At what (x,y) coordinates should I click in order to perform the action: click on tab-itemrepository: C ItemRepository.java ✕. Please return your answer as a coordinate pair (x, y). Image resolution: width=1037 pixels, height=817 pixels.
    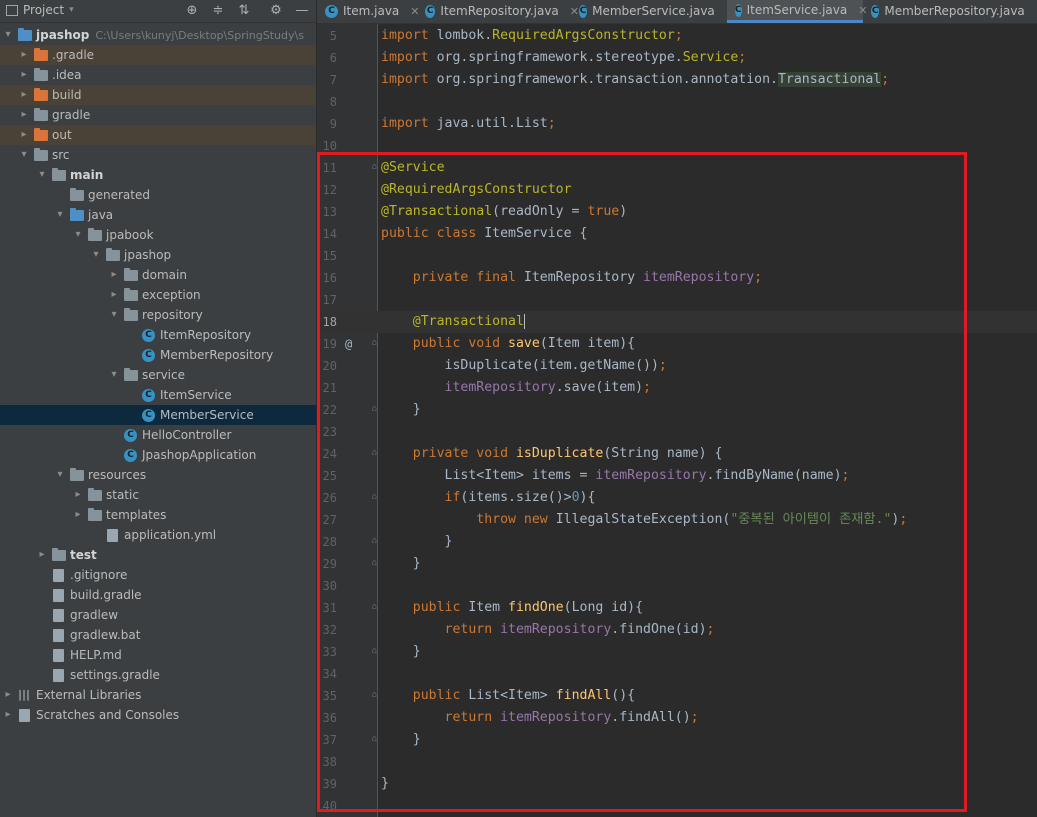
    Looking at the image, I should click on (498, 11).